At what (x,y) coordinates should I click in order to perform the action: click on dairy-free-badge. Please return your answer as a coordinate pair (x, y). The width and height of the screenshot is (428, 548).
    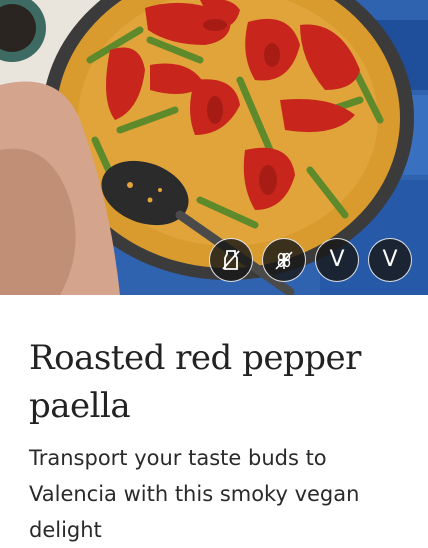
    Looking at the image, I should click on (231, 260).